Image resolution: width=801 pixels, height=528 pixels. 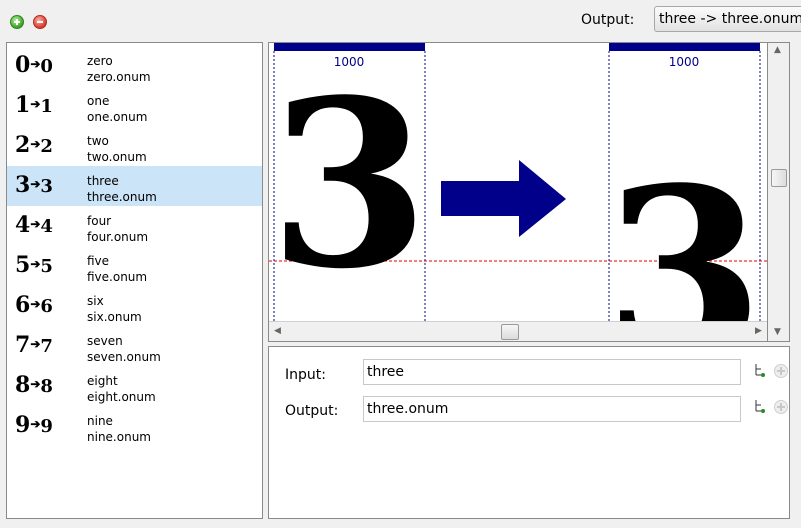 What do you see at coordinates (134, 386) in the screenshot?
I see `list-item: 8➔8 eight eight.onum` at bounding box center [134, 386].